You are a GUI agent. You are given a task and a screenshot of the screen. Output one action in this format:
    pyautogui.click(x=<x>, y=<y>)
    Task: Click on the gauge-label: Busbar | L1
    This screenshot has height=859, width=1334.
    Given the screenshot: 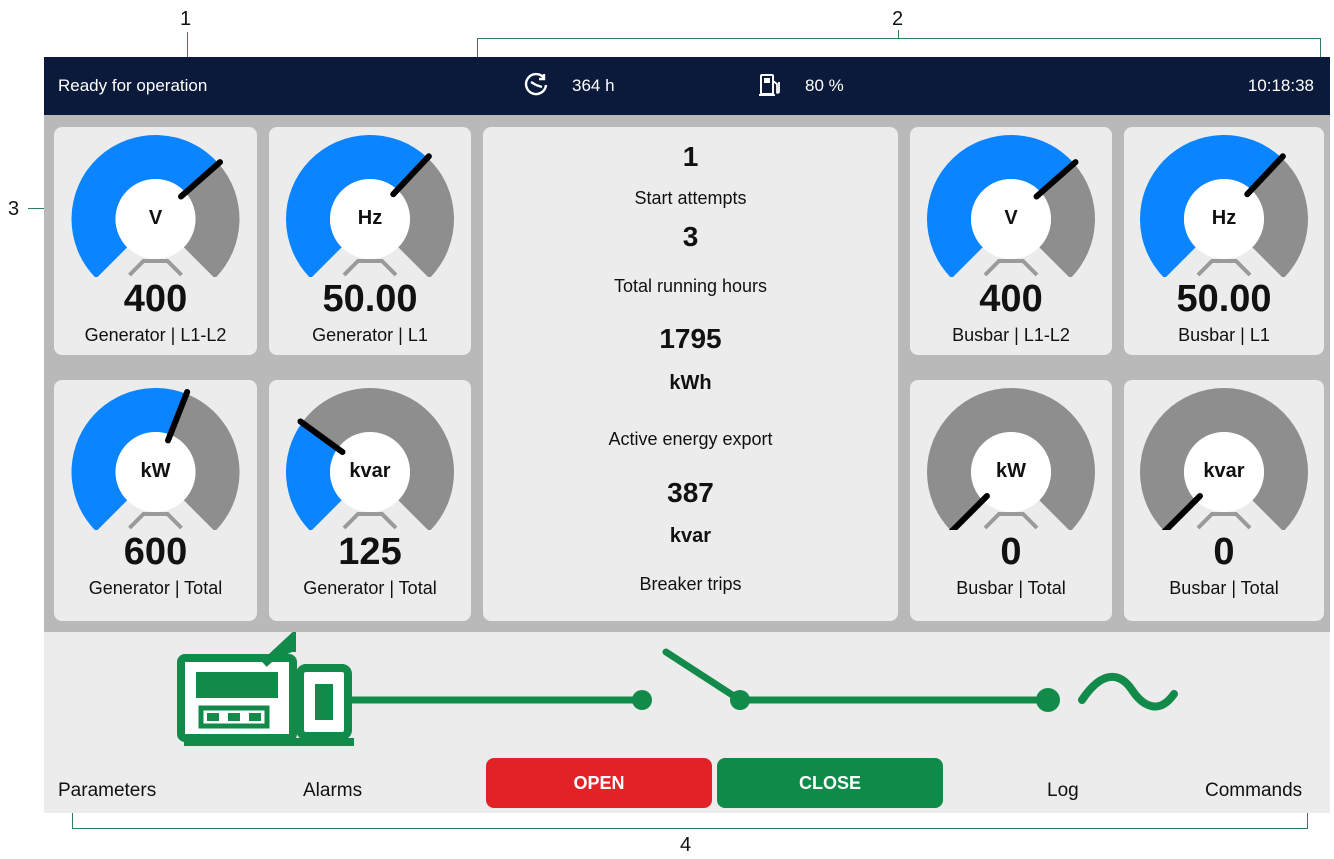 What is the action you would take?
    pyautogui.click(x=1224, y=335)
    